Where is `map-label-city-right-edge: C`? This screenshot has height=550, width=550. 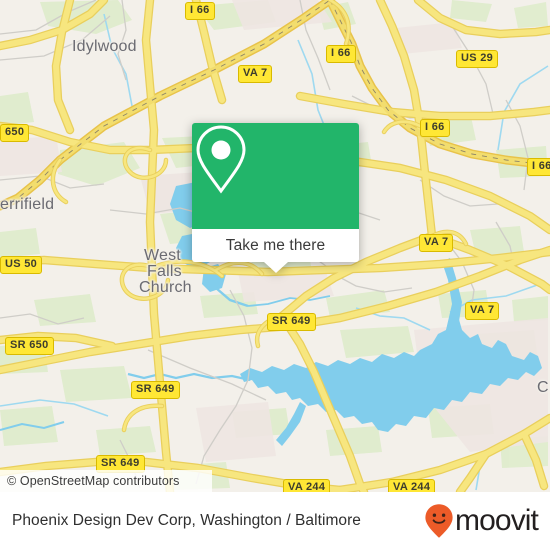
map-label-city-right-edge: C is located at coordinates (543, 387).